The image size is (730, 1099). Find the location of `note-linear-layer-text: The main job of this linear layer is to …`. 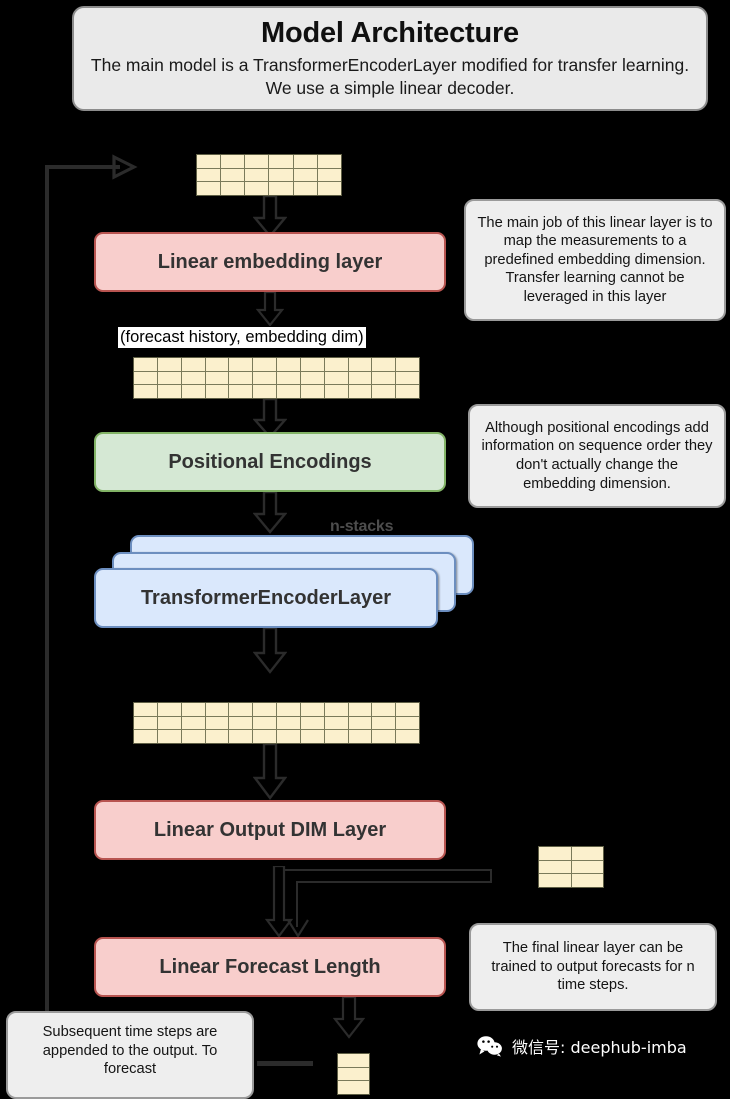

note-linear-layer-text: The main job of this linear layer is to … is located at coordinates (595, 259).